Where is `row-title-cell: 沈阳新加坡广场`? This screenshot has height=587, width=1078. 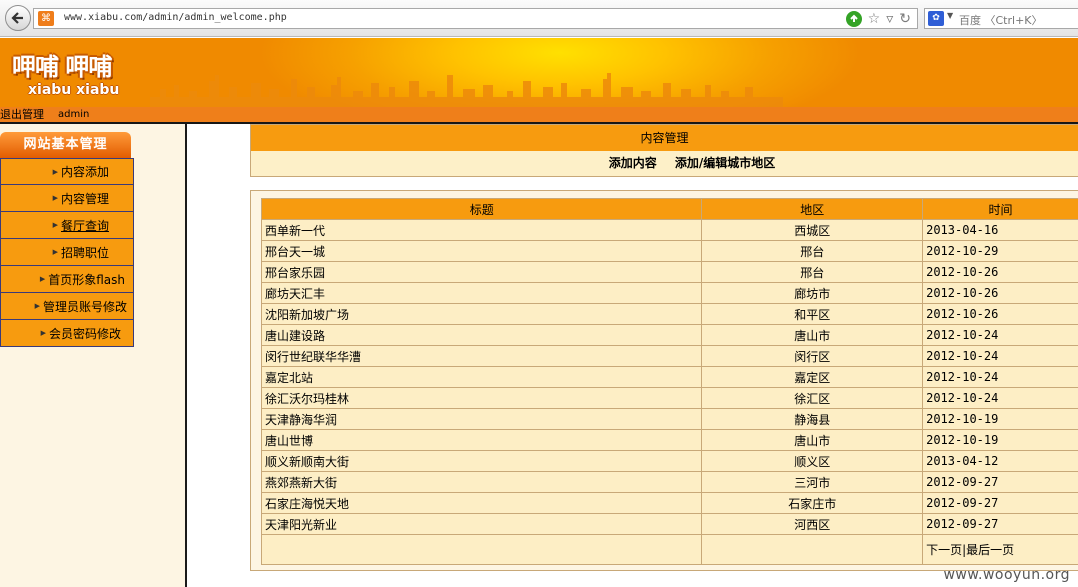
row-title-cell: 沈阳新加坡广场 is located at coordinates (481, 314).